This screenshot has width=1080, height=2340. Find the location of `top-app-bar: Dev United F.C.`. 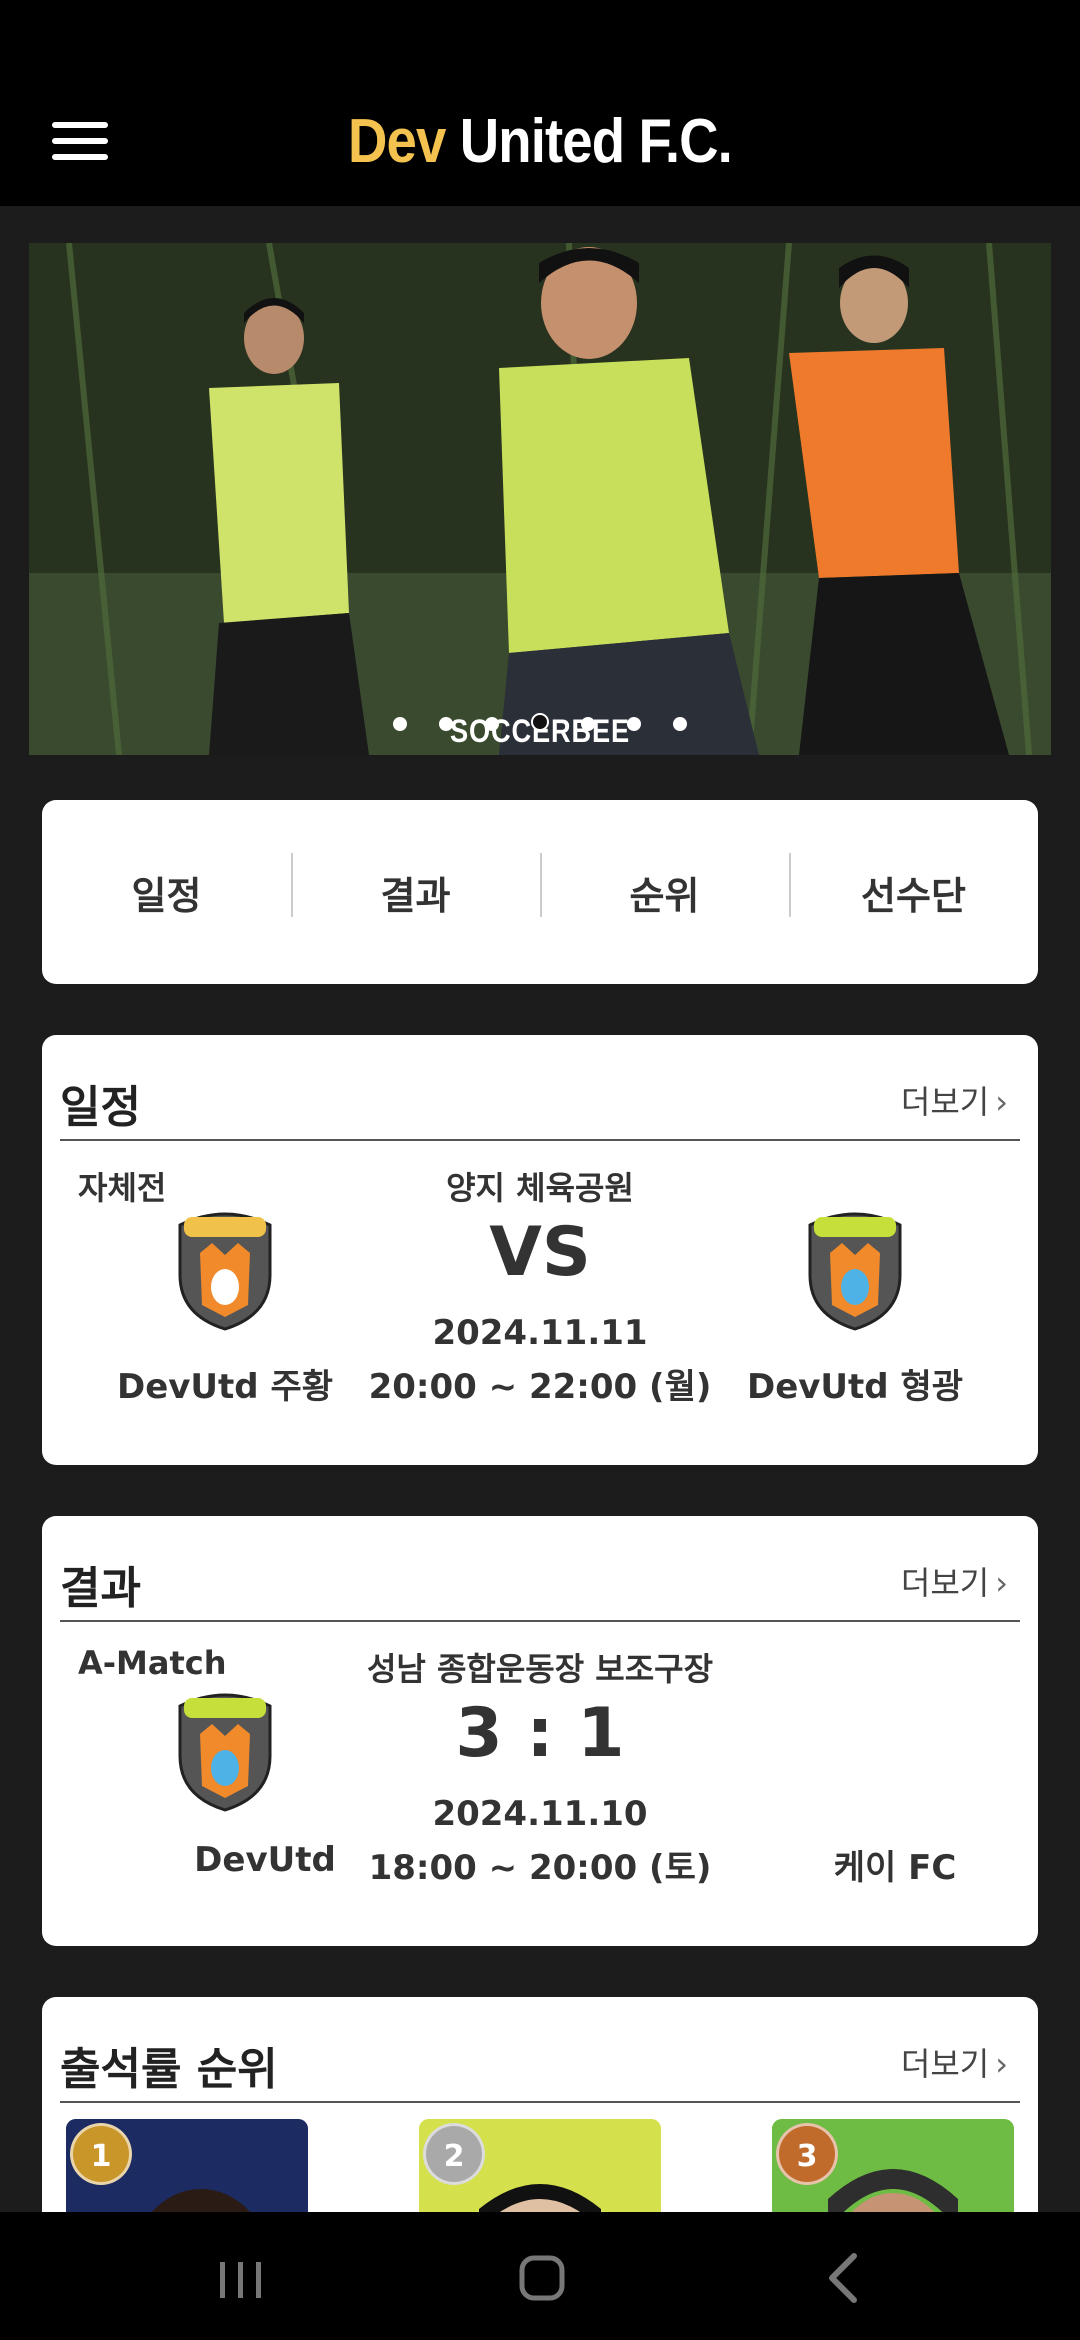

top-app-bar: Dev United F.C. is located at coordinates (540, 103).